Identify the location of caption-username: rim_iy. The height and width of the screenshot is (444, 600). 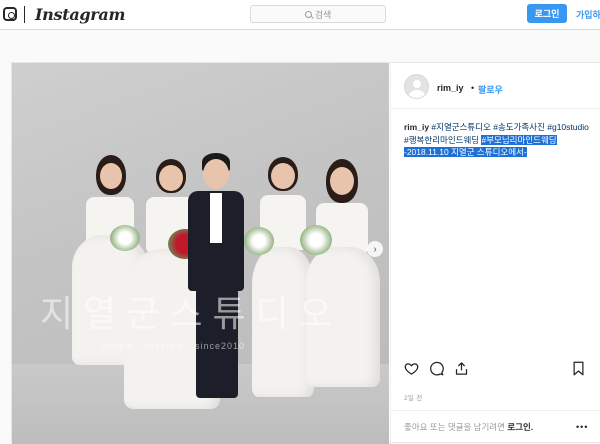
(416, 127).